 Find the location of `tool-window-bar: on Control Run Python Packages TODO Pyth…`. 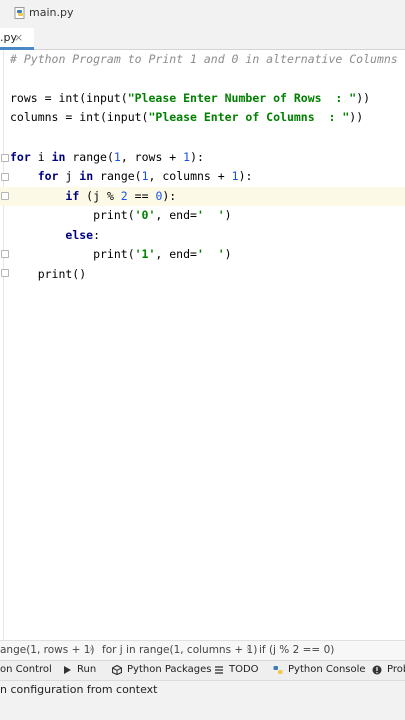

tool-window-bar: on Control Run Python Packages TODO Pyth… is located at coordinates (202, 670).